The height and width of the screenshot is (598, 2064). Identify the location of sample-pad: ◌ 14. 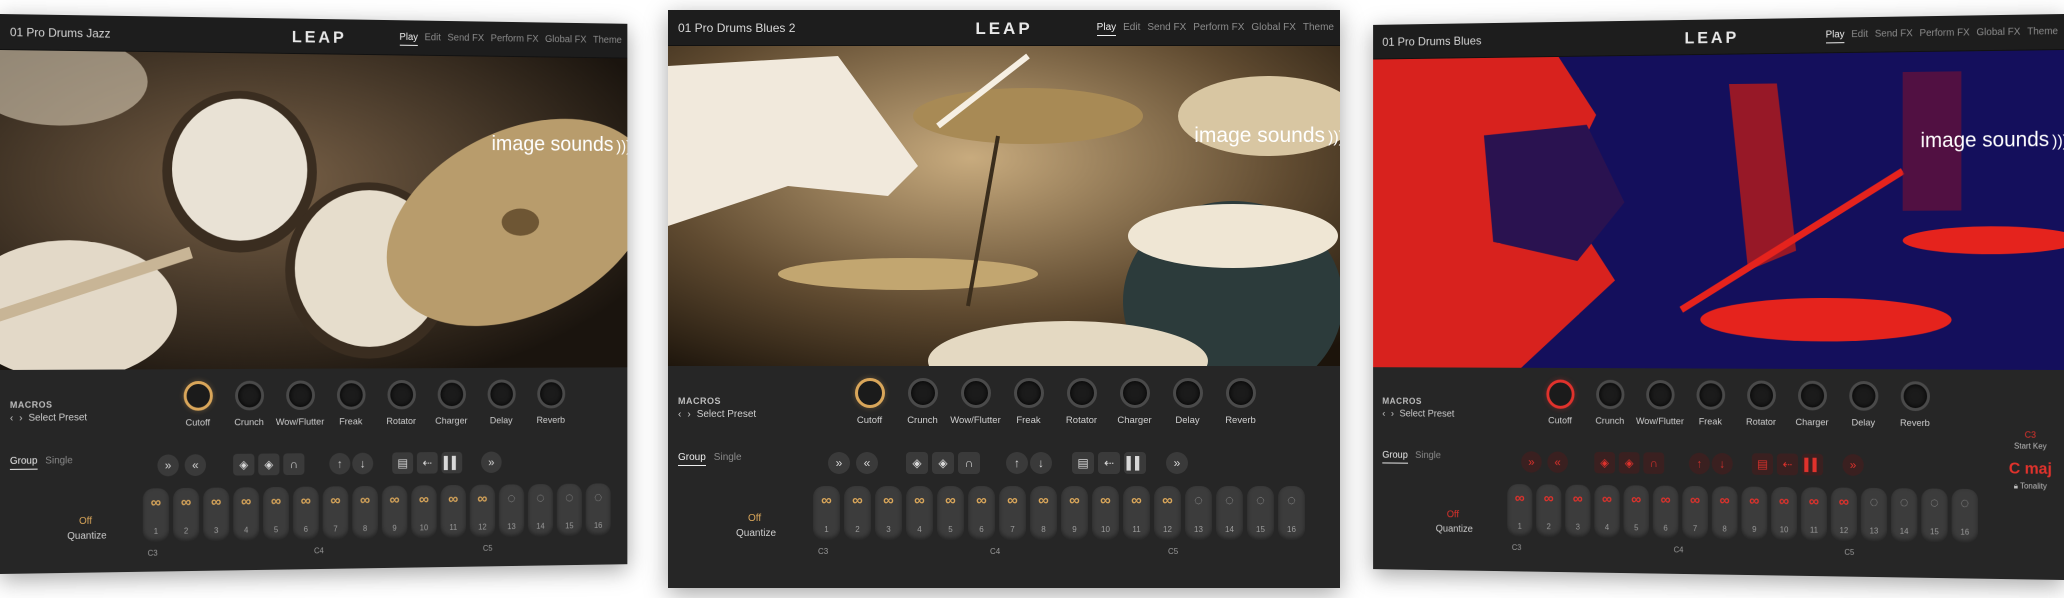
(1904, 515).